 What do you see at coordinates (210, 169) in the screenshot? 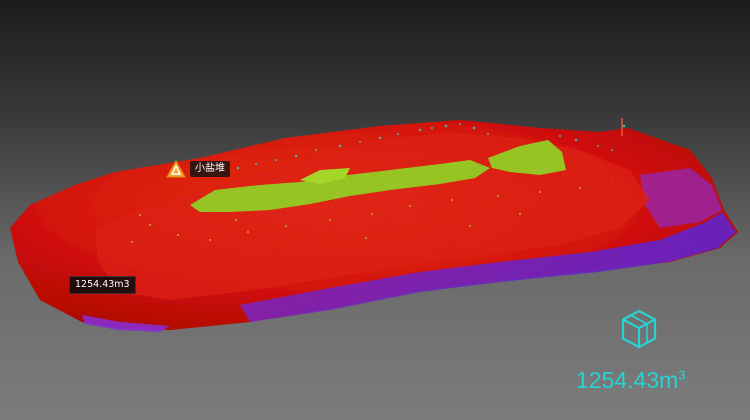
I see `pile-name-label: 小盐堆` at bounding box center [210, 169].